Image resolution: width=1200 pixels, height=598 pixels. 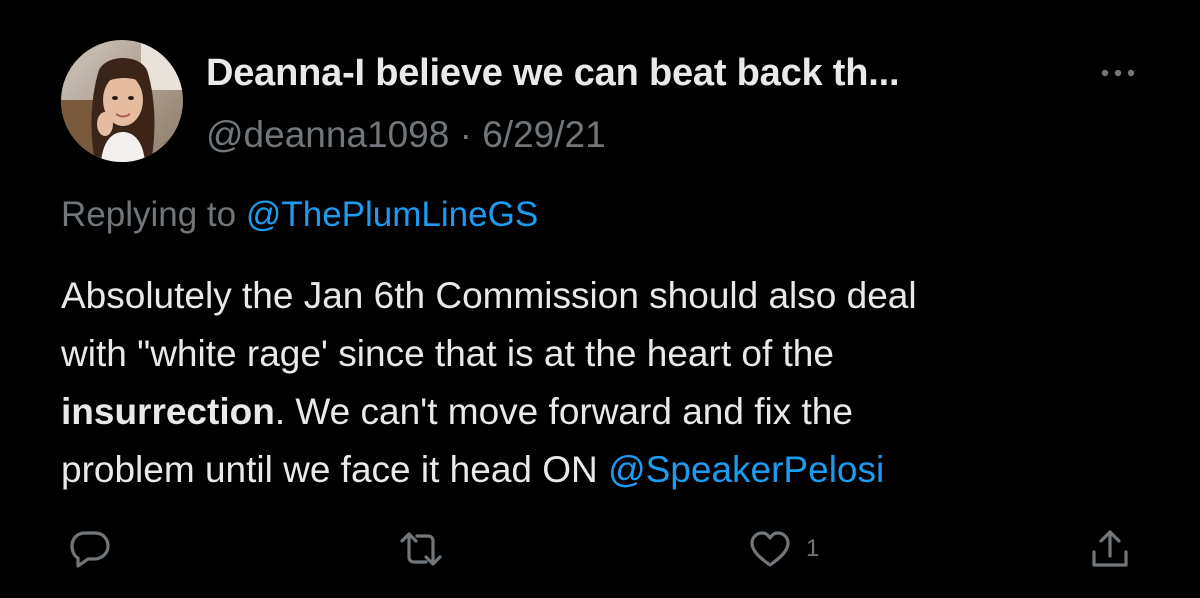 I want to click on reply-icon, so click(x=90, y=549).